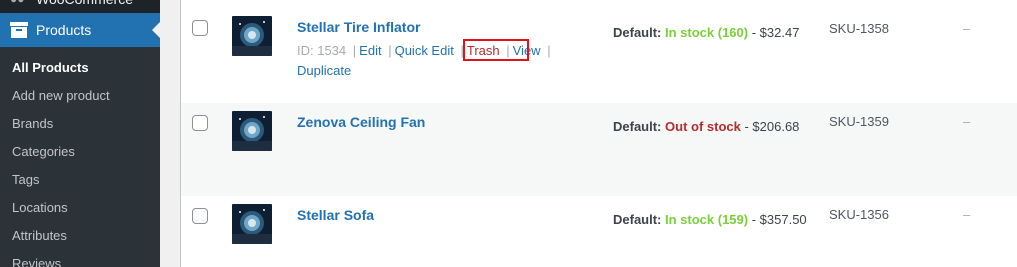 The height and width of the screenshot is (267, 1017). I want to click on current-menu-arrow, so click(156, 30).